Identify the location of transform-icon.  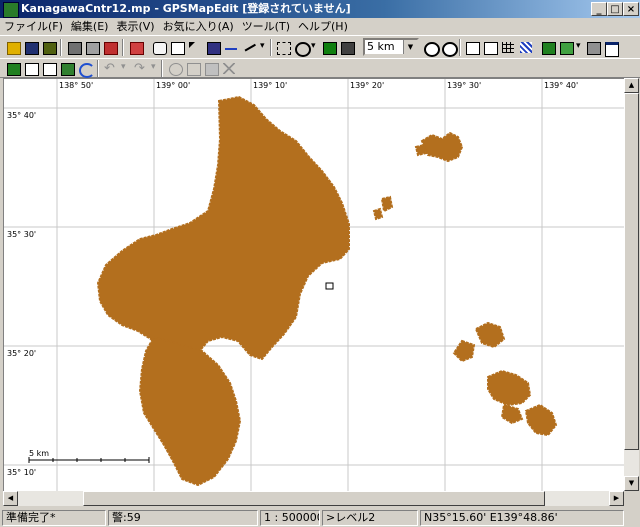
(283, 47).